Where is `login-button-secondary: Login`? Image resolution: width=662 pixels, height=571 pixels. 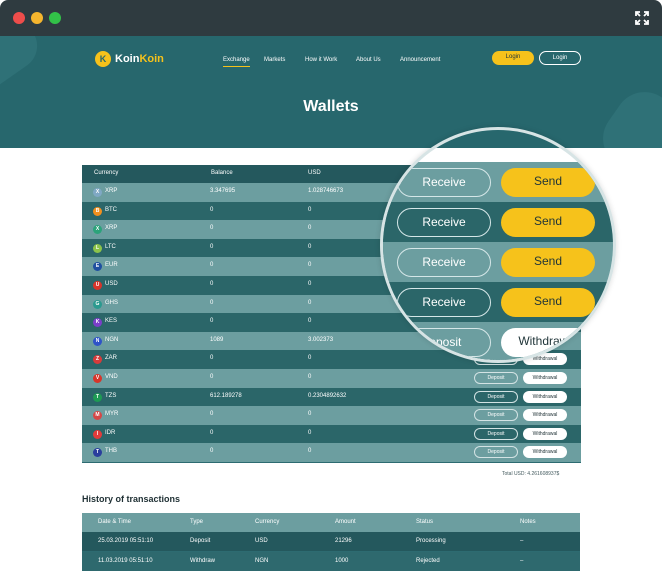
login-button-secondary: Login is located at coordinates (560, 58).